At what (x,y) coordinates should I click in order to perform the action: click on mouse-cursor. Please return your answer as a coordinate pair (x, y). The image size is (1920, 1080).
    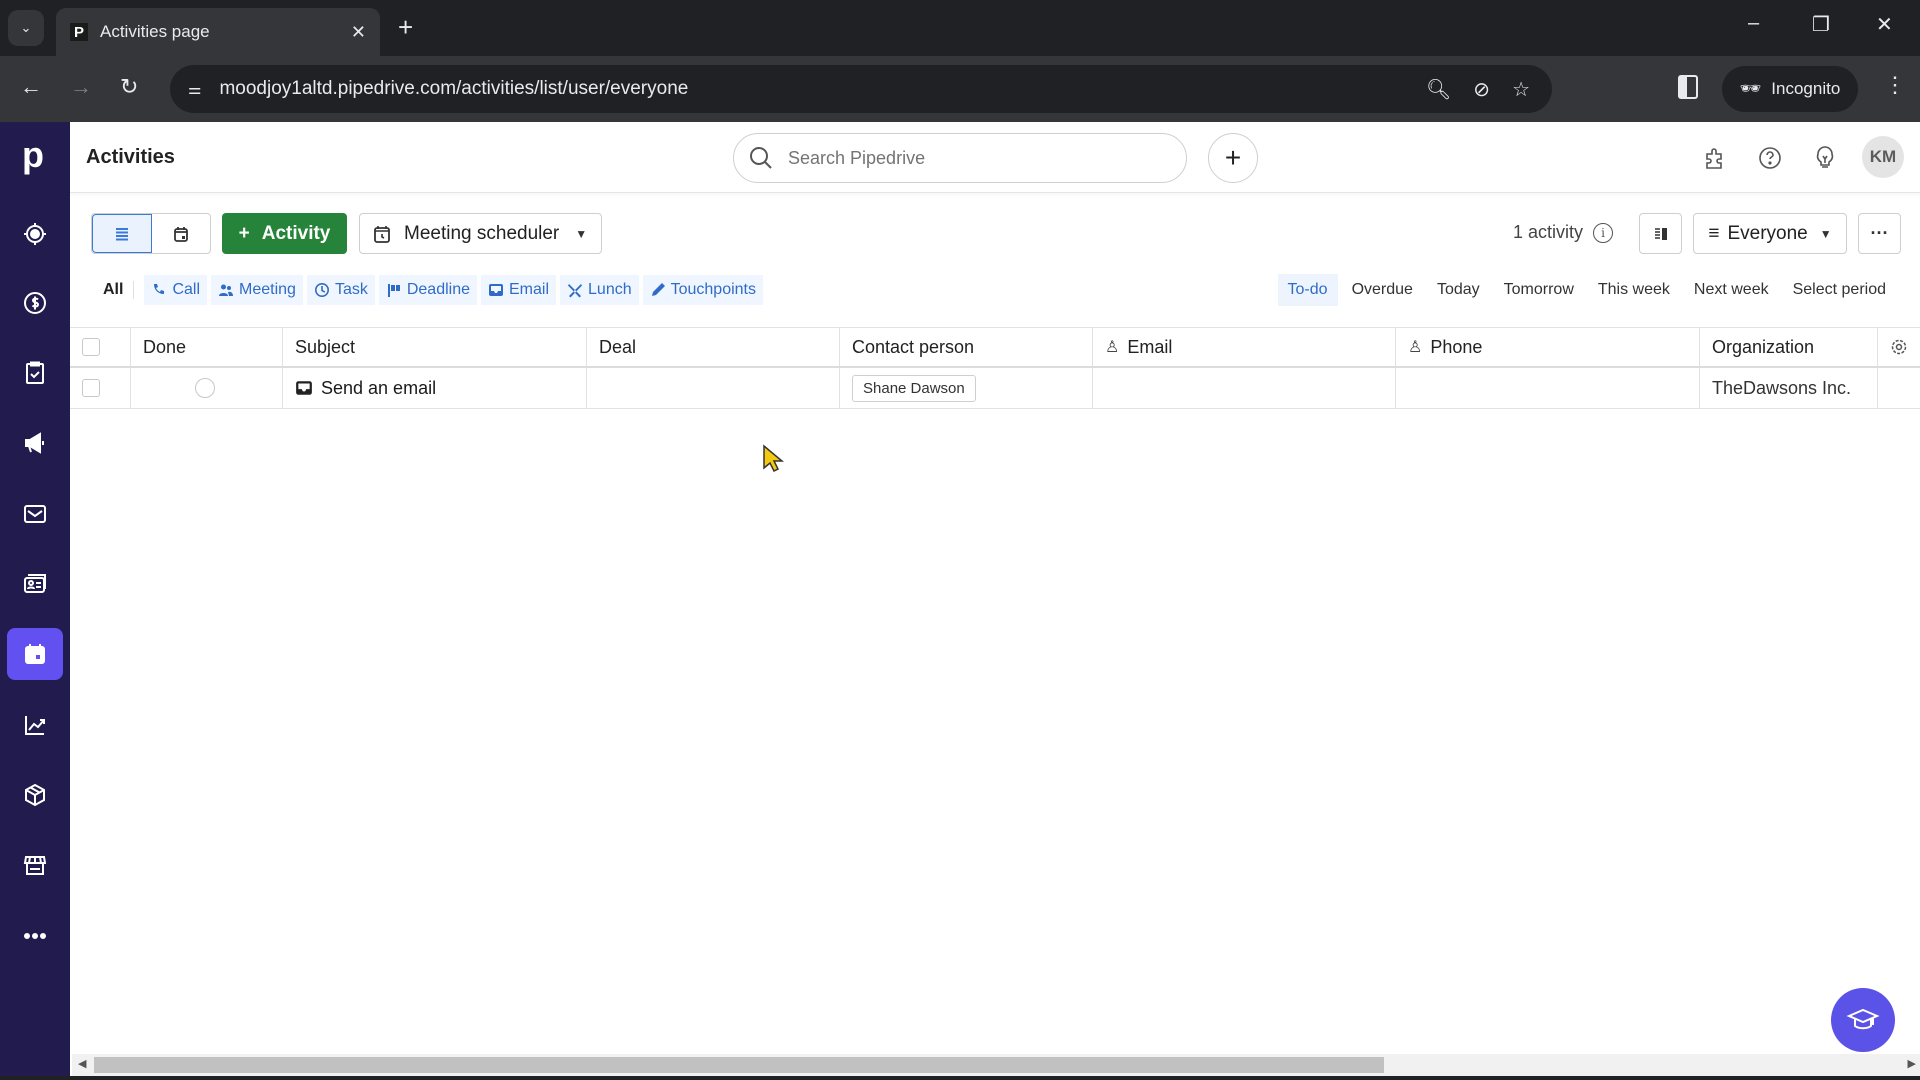
    Looking at the image, I should click on (773, 458).